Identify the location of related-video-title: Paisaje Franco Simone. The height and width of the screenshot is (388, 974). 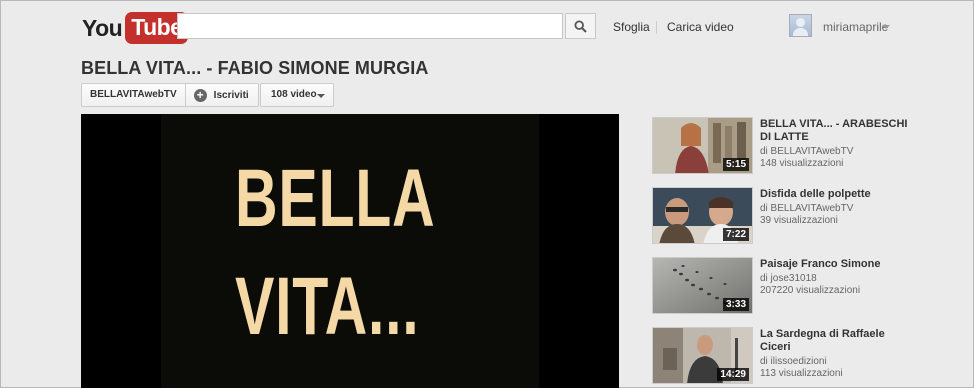
(835, 264).